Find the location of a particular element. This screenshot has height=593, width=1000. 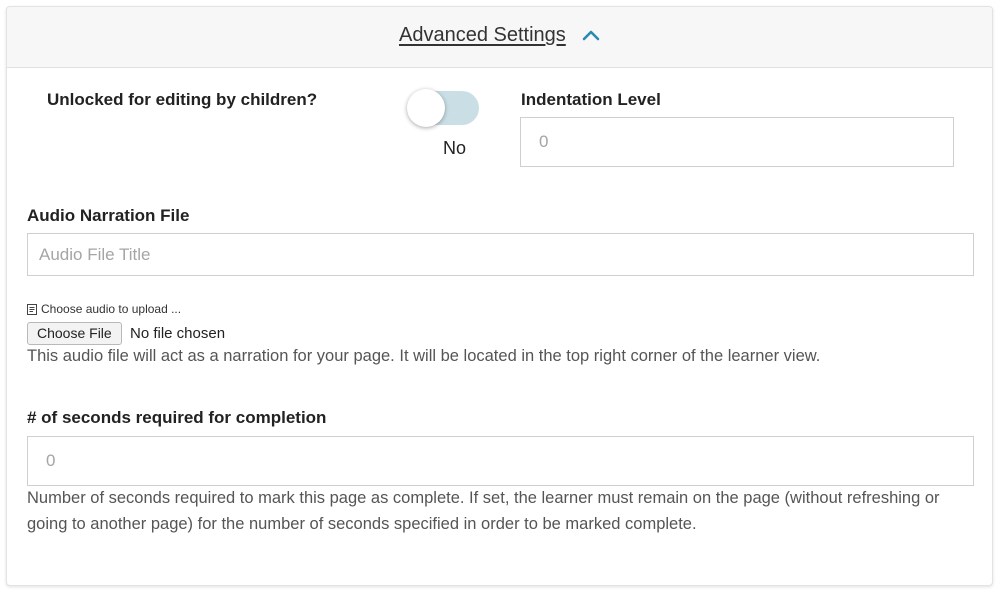

seconds-input is located at coordinates (500, 461).